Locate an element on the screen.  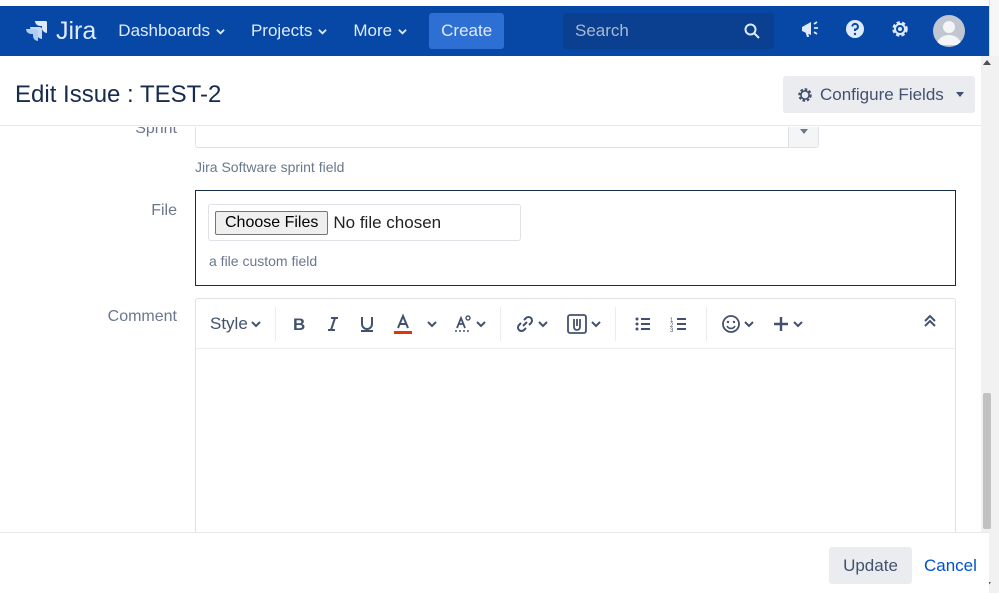
italic-button is located at coordinates (333, 324).